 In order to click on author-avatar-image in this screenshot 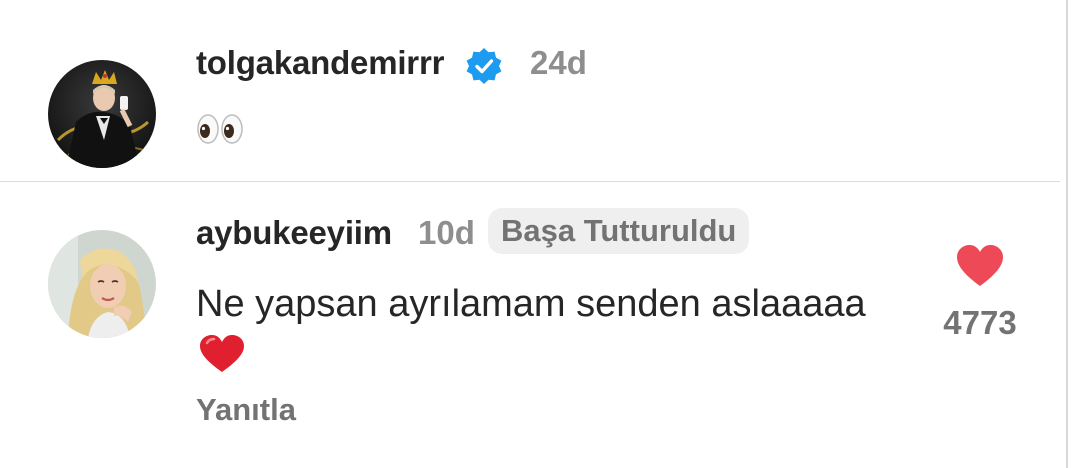, I will do `click(102, 114)`.